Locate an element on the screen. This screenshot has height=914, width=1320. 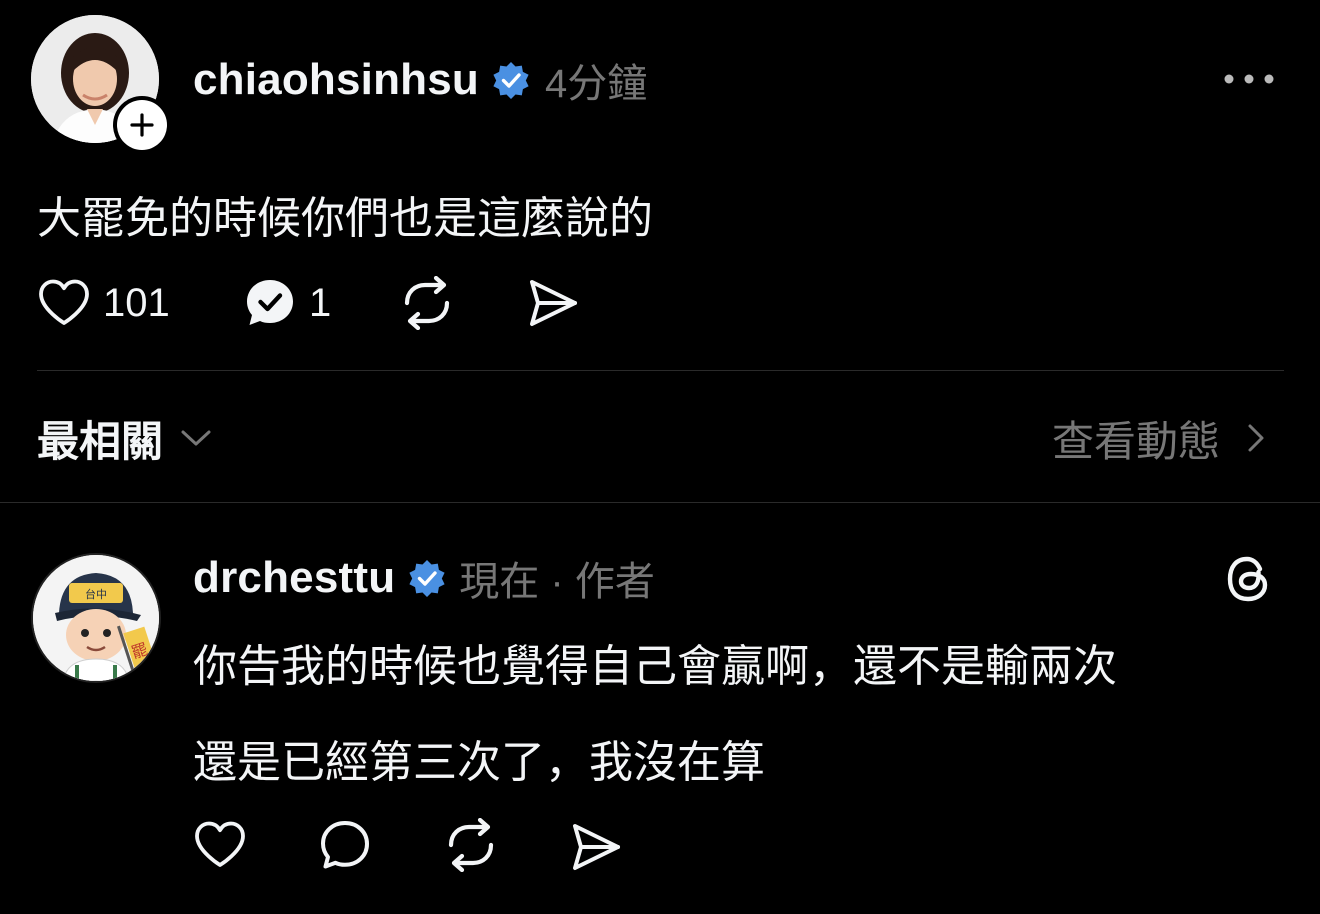
ellipsis-icon is located at coordinates (1249, 79).